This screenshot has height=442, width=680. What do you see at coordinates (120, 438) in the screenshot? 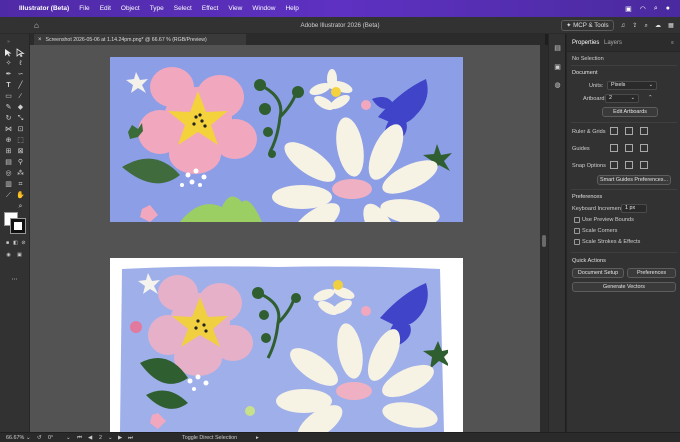
I see `next-artboard-icon: ▶` at bounding box center [120, 438].